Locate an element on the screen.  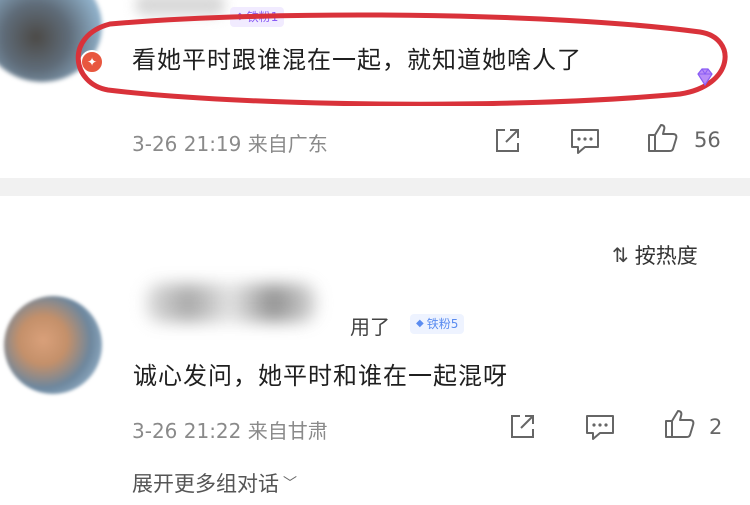
comment-text: 看她平时跟谁混在一起，就知道她啥人了 is located at coordinates (357, 60).